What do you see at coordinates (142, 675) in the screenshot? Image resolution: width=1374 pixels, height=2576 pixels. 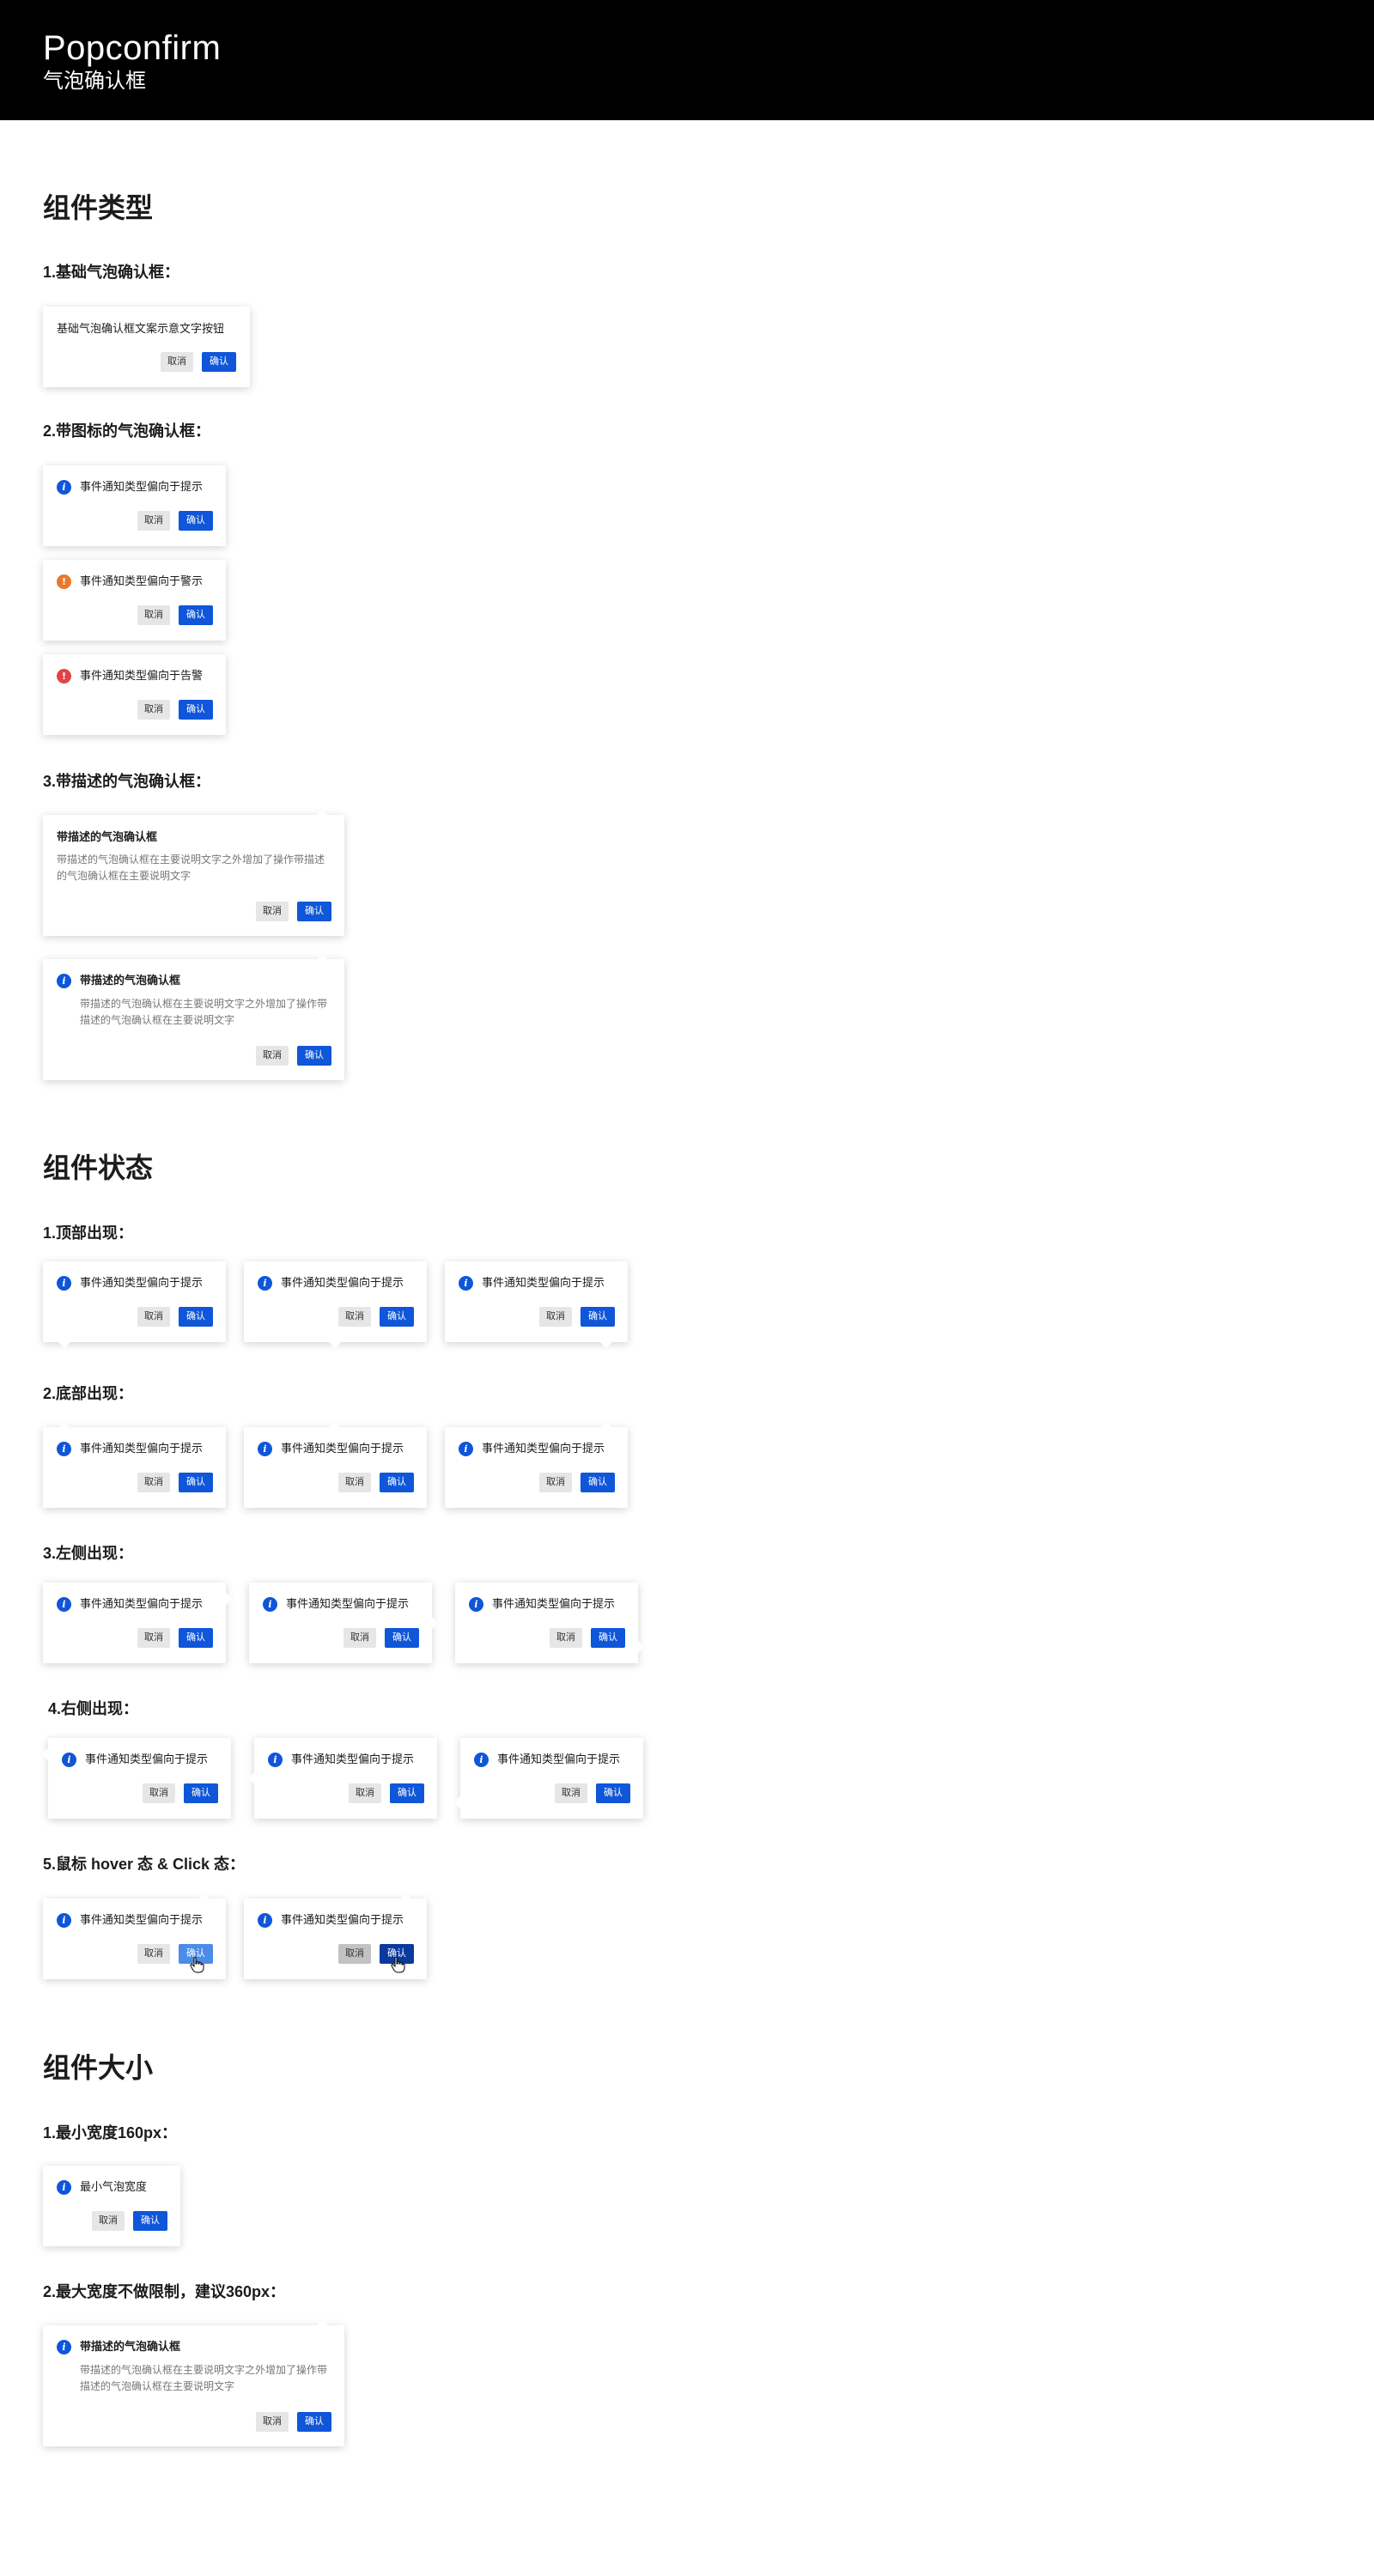 I see `popconfirm-message: 事件通知类型偏向于告警` at bounding box center [142, 675].